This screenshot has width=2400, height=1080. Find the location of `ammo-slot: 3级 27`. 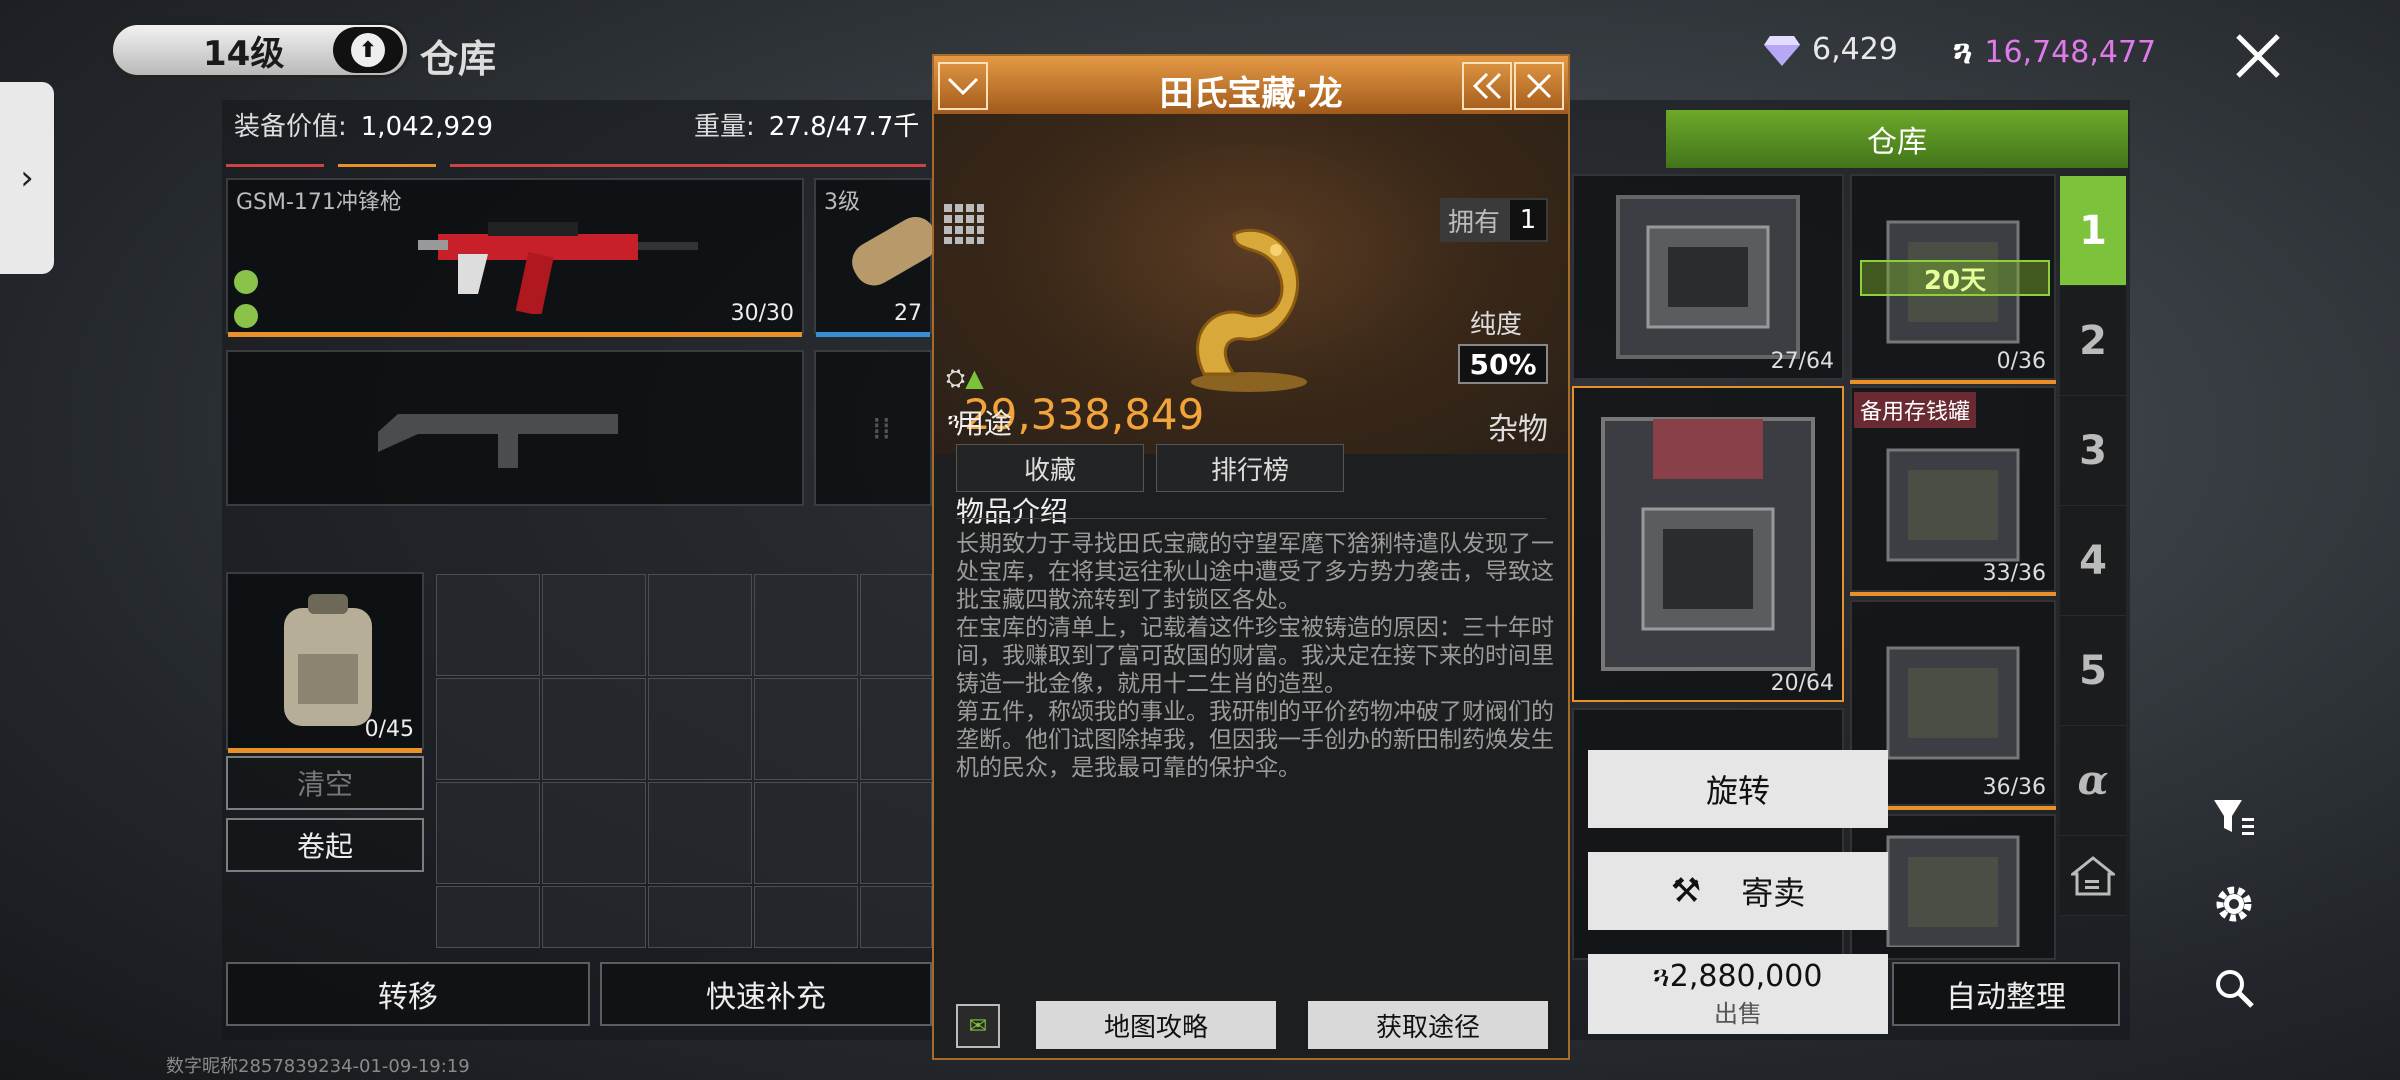

ammo-slot: 3级 27 is located at coordinates (875, 257).